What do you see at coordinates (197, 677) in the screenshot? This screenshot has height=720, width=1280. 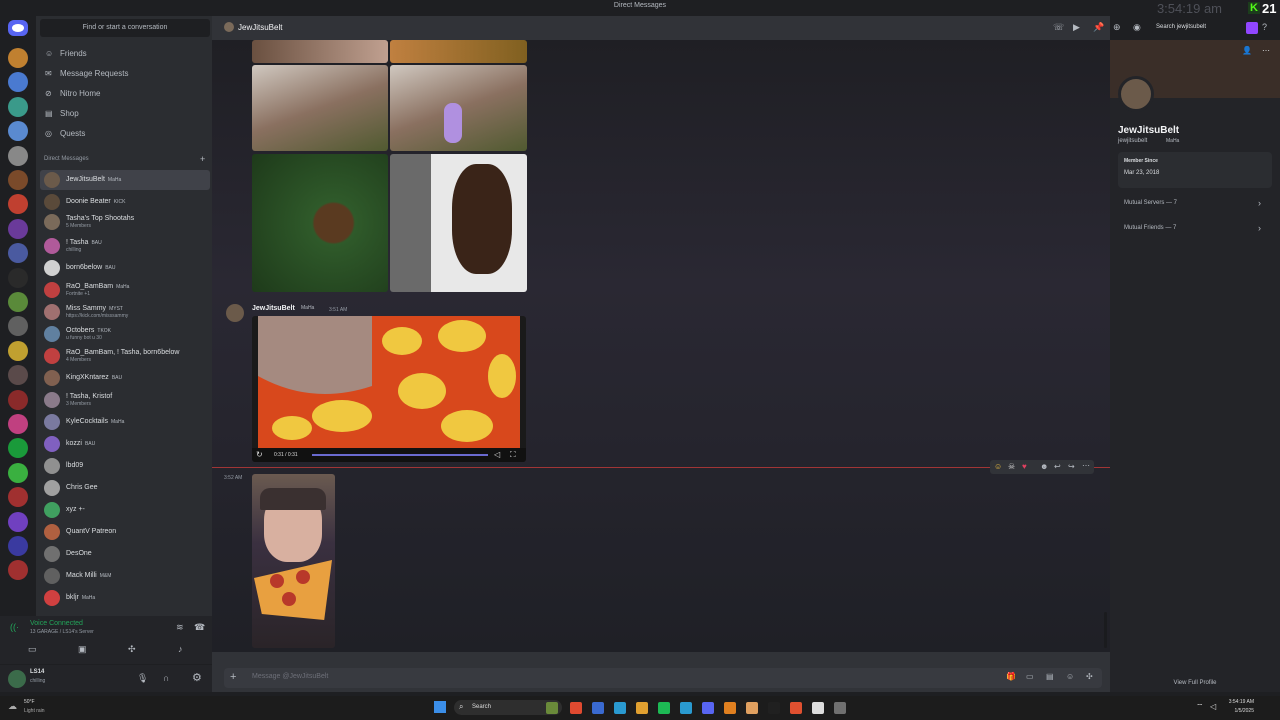 I see `settings-gear-icon: ⚙` at bounding box center [197, 677].